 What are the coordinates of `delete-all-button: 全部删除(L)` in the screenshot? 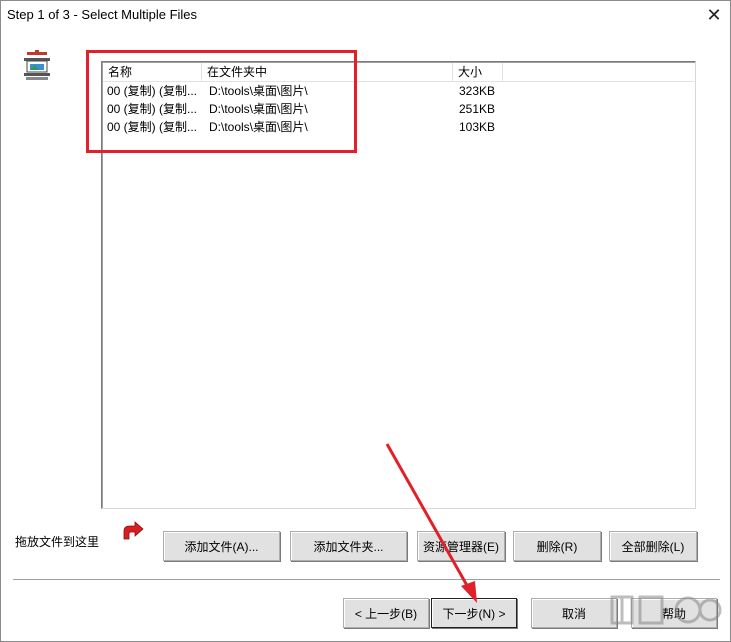 It's located at (653, 546).